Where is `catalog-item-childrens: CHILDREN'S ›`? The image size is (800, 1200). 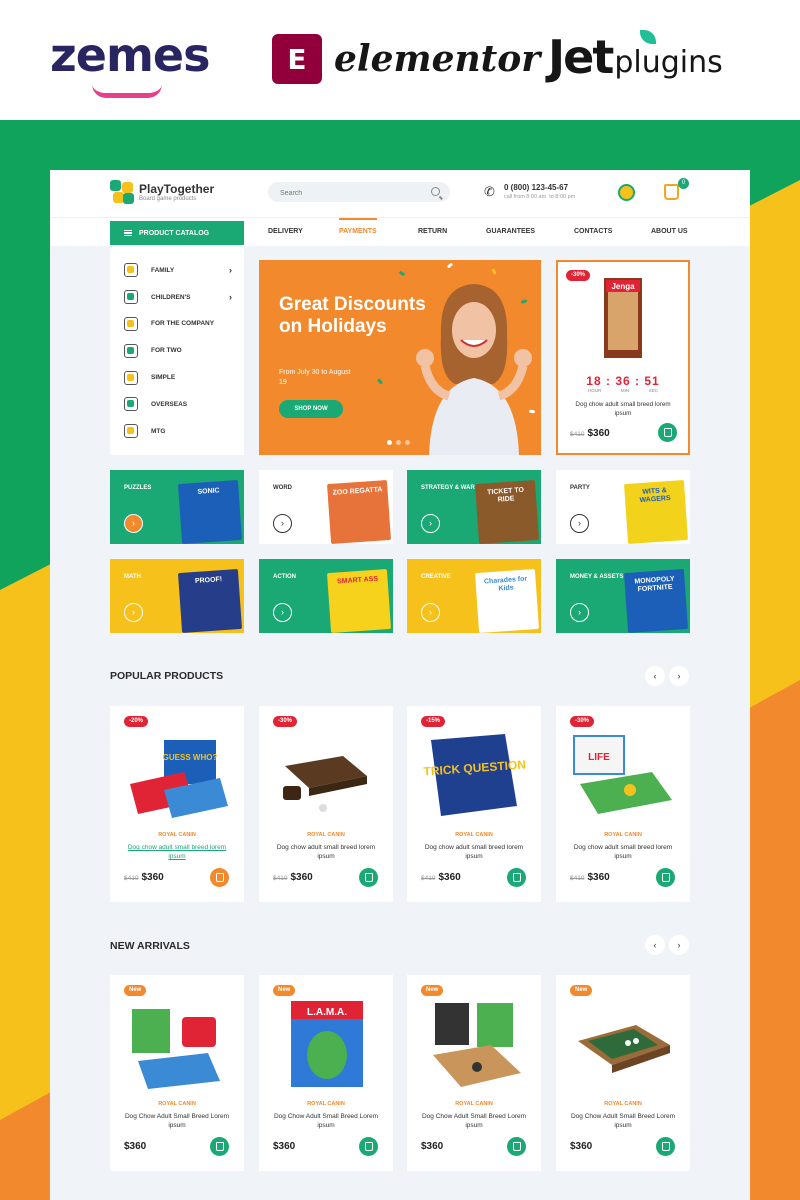
catalog-item-childrens: CHILDREN'S › is located at coordinates (177, 297).